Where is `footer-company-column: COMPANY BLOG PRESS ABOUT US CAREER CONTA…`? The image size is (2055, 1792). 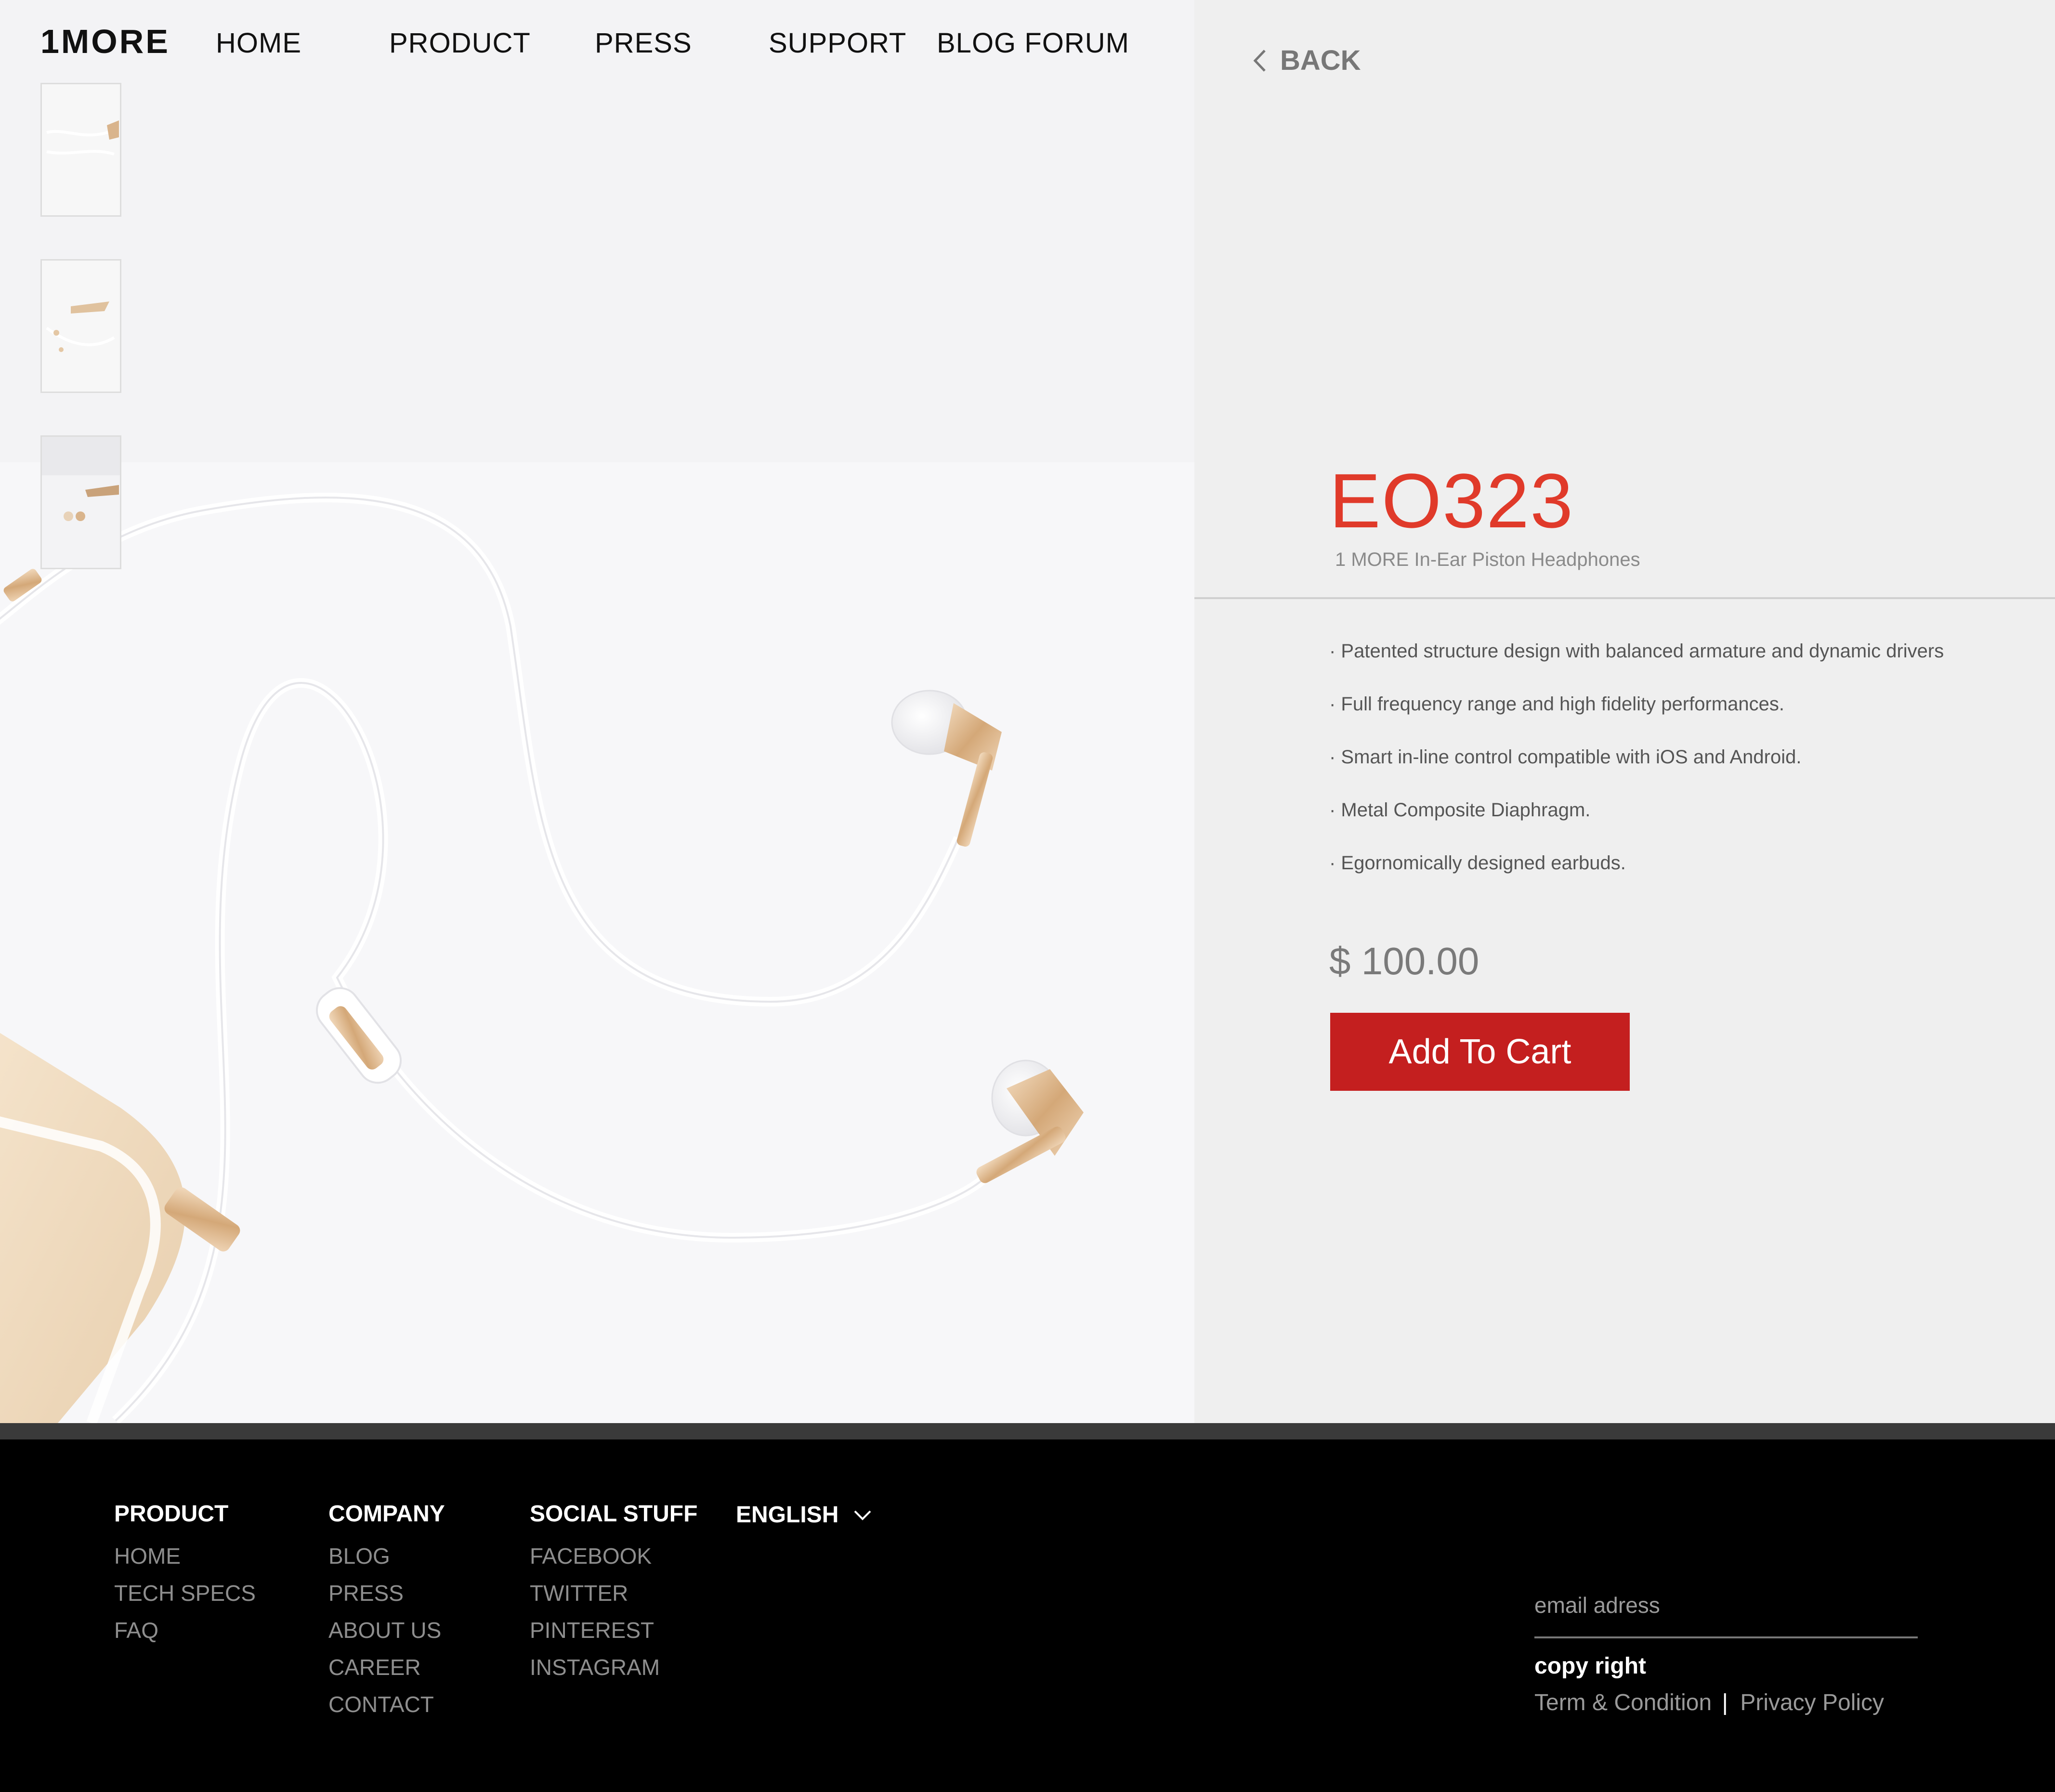
footer-company-column: COMPANY BLOG PRESS ABOUT US CAREER CONTA… is located at coordinates (387, 1612).